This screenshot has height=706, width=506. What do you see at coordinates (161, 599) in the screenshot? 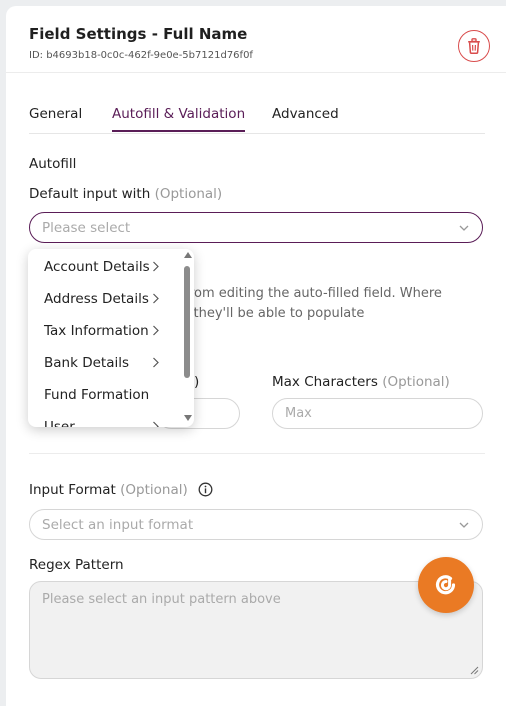
I see `regex-pattern-placeholder: Please select an input pattern above` at bounding box center [161, 599].